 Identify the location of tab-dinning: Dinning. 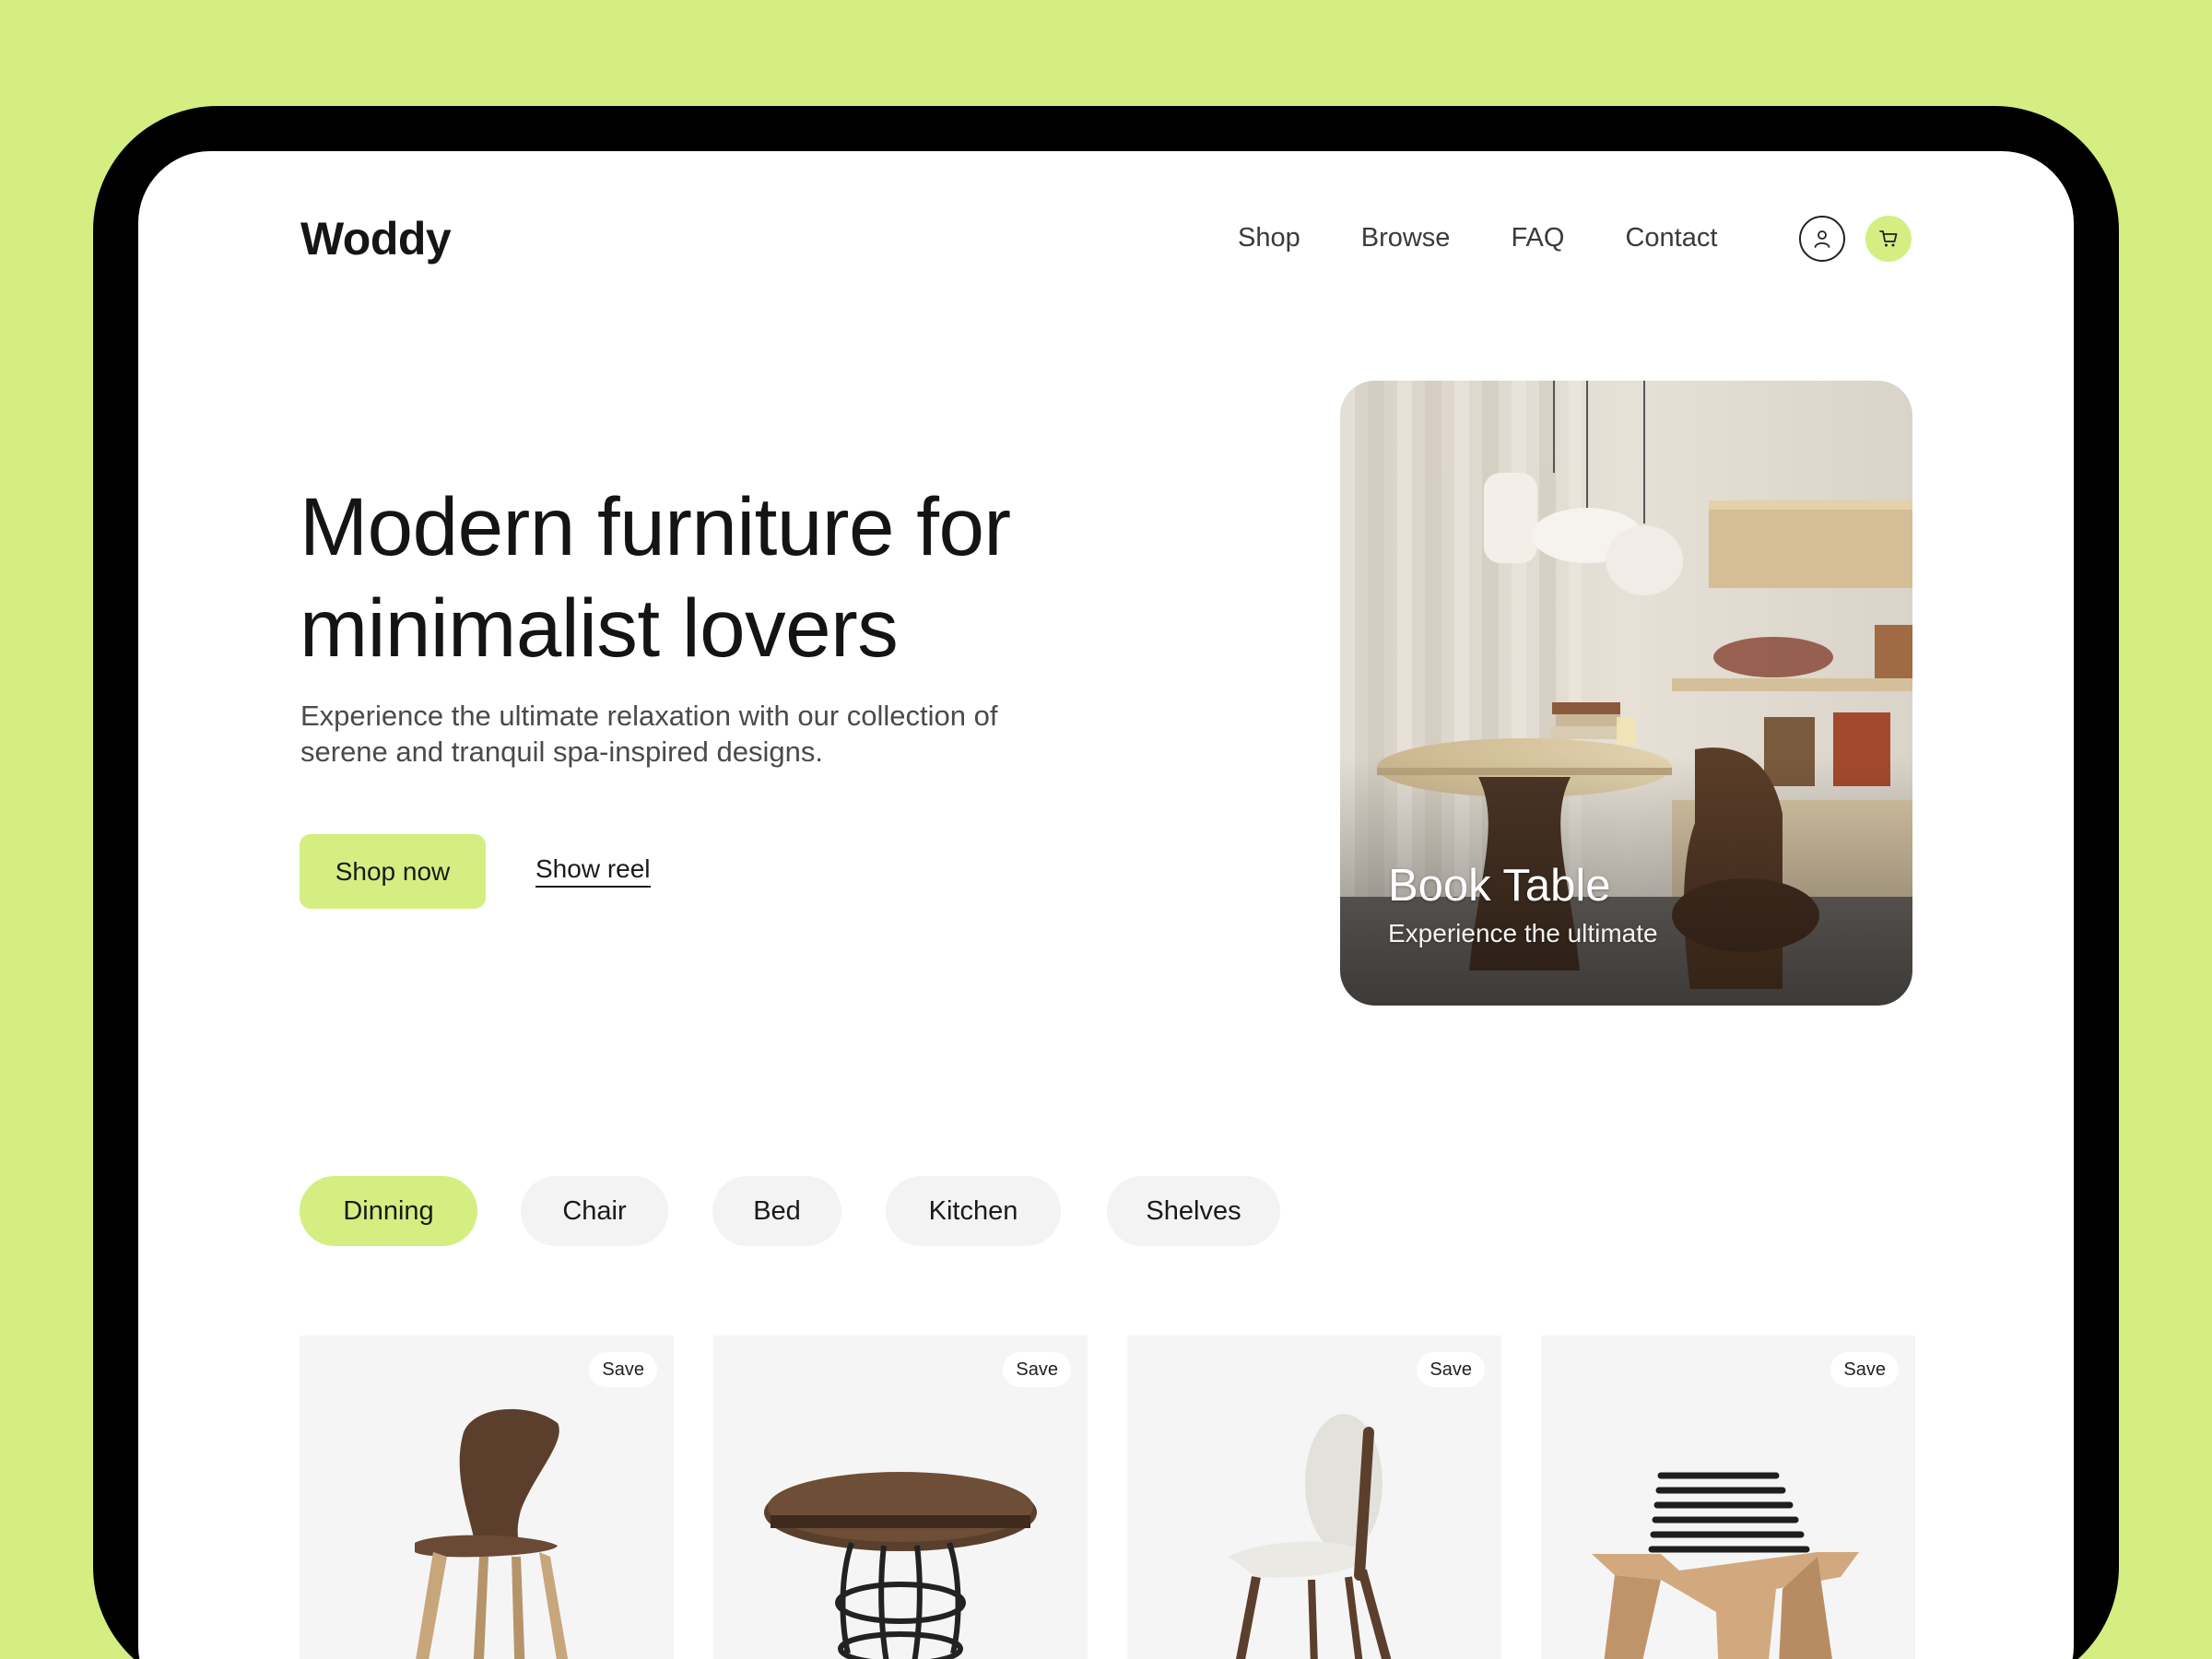
(388, 1211).